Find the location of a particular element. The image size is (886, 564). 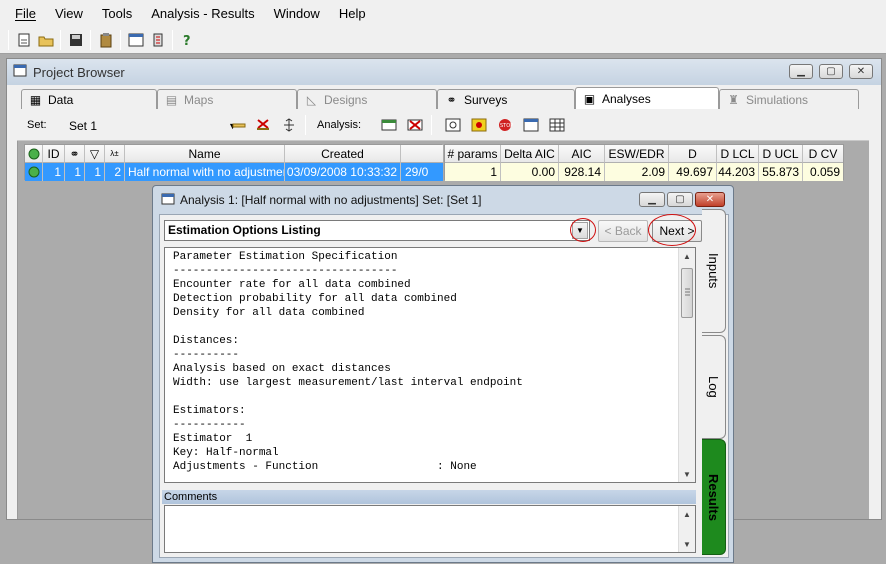

d-cell: 49.697 is located at coordinates (693, 172).